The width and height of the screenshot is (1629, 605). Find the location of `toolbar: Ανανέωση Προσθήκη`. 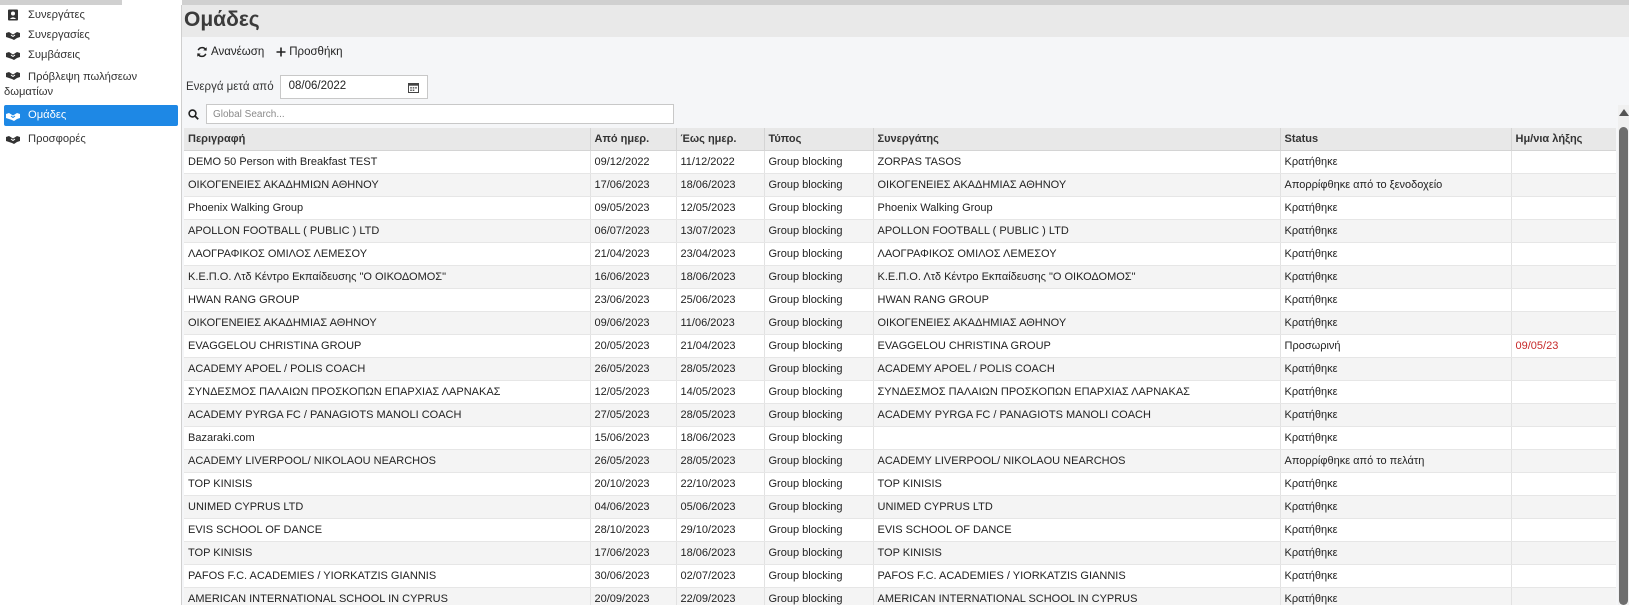

toolbar: Ανανέωση Προσθήκη is located at coordinates (269, 52).